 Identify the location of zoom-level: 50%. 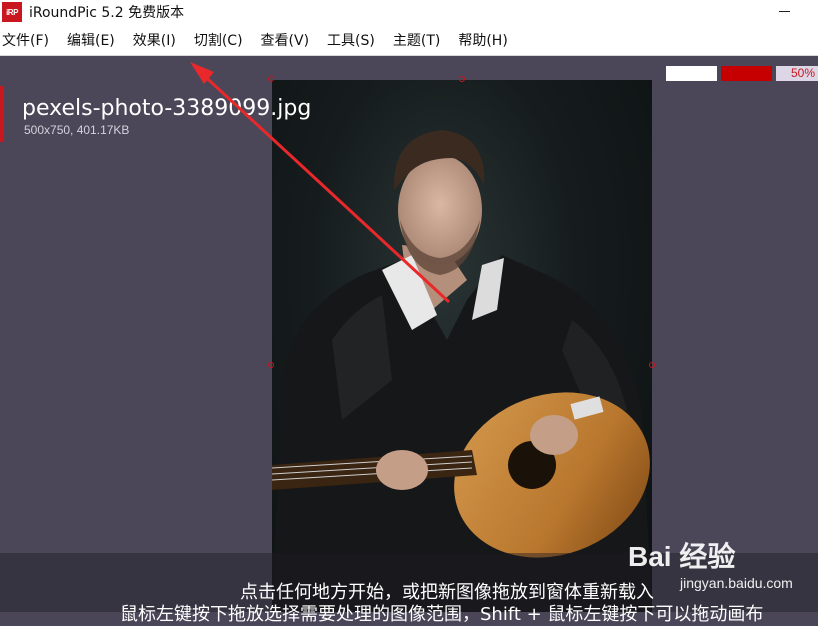
(797, 73).